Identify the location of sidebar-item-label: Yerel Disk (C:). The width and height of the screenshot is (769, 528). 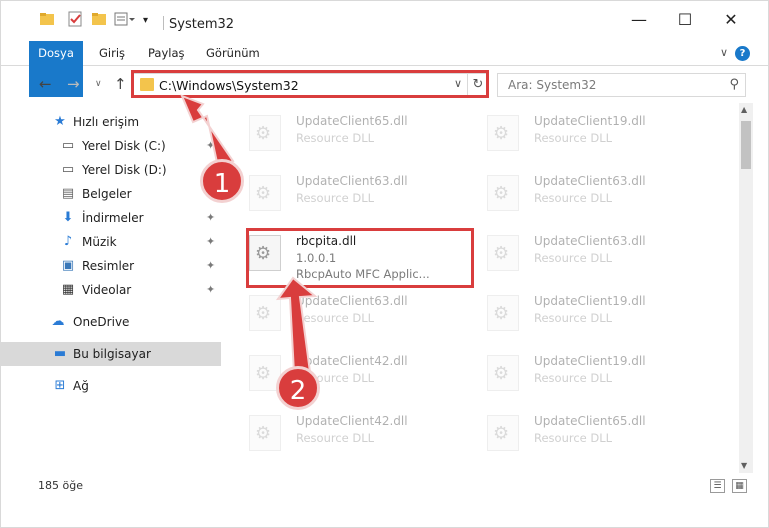
(124, 146).